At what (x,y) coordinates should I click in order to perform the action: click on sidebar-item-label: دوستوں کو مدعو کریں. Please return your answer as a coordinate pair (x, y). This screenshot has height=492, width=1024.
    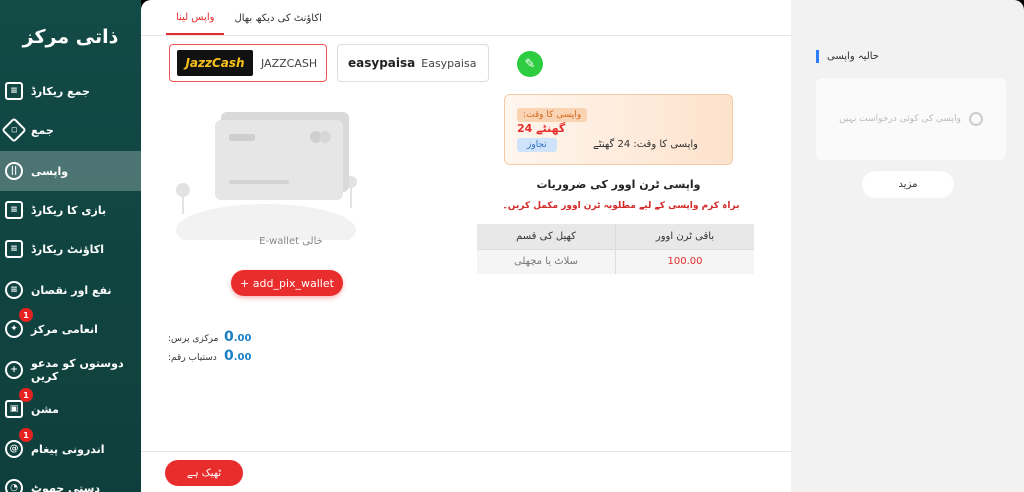
    Looking at the image, I should click on (77, 370).